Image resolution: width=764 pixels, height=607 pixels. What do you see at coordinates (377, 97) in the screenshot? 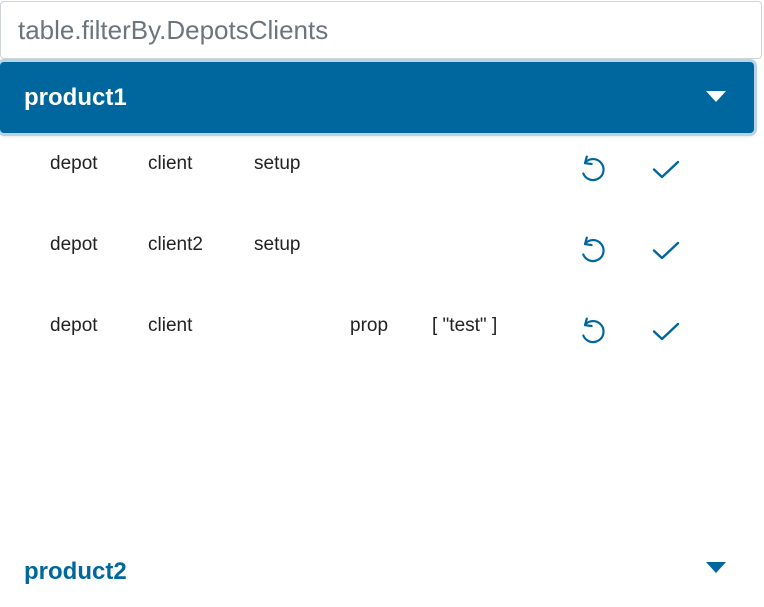
I see `product-panel-header-product1: product1` at bounding box center [377, 97].